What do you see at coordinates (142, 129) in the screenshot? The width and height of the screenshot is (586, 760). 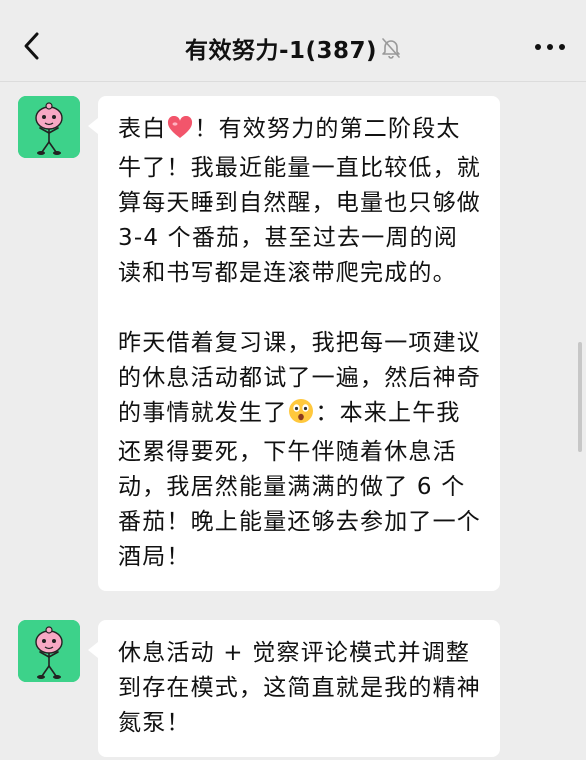 I see `message-text: 表白` at bounding box center [142, 129].